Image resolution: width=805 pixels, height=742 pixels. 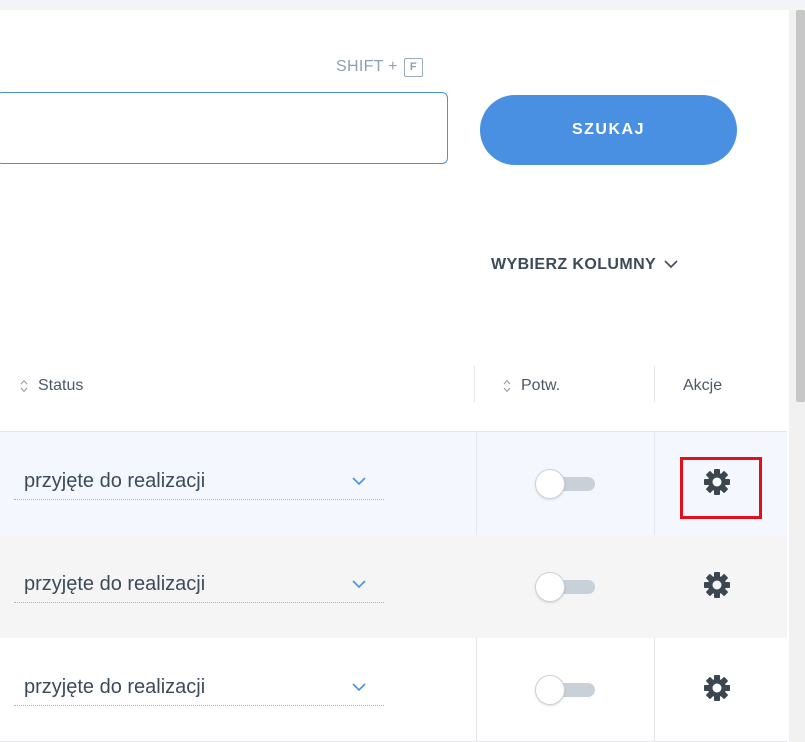 I want to click on shortcut-key: F, so click(x=413, y=67).